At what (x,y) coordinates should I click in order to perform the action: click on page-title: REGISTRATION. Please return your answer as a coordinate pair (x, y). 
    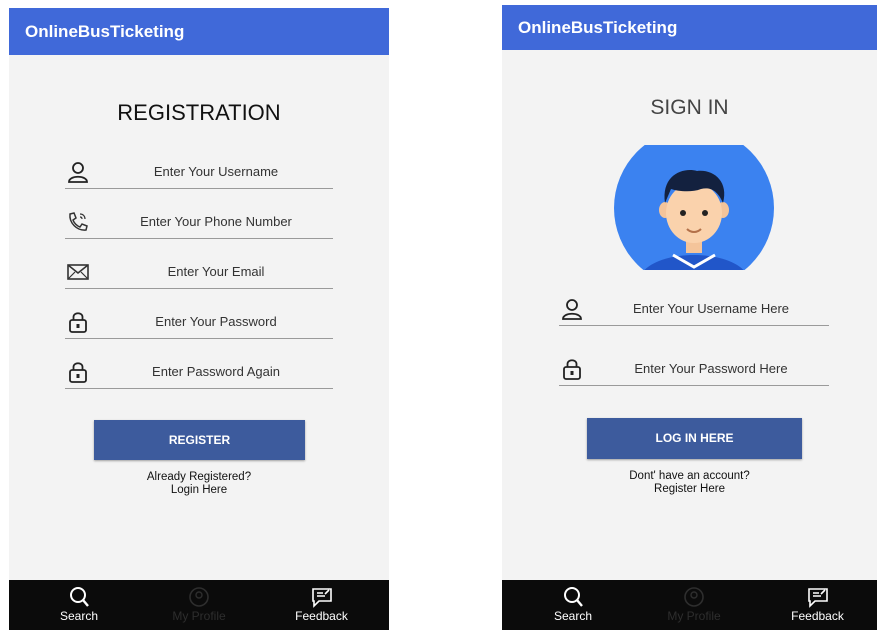
    Looking at the image, I should click on (199, 112).